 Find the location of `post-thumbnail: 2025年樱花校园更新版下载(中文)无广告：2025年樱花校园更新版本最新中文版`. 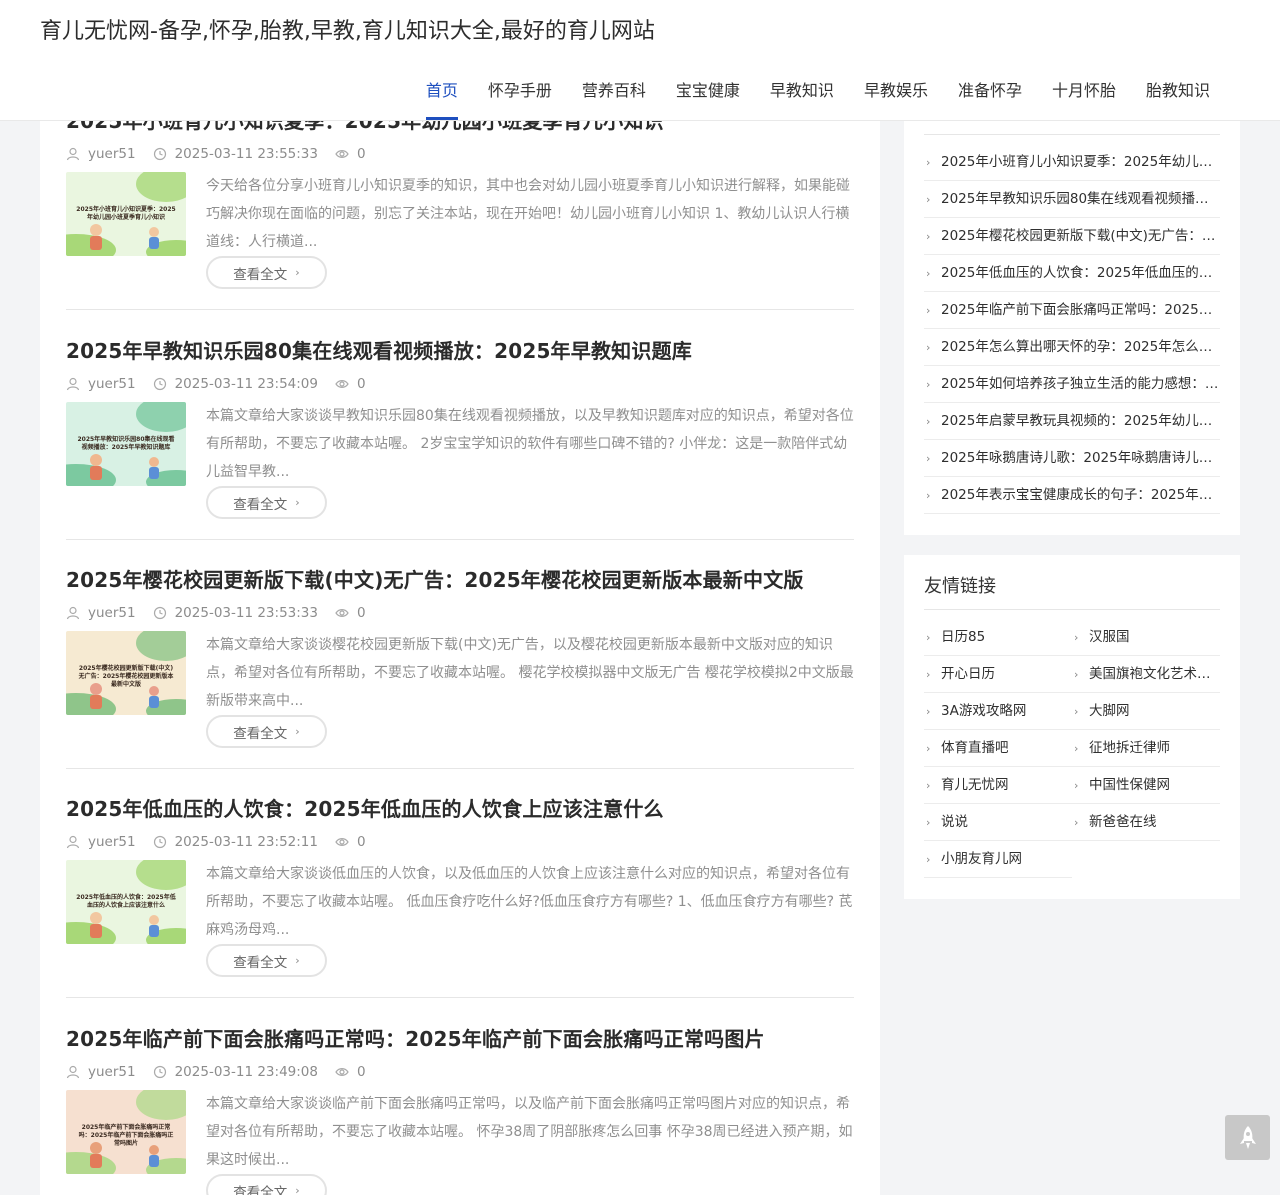

post-thumbnail: 2025年樱花校园更新版下载(中文)无广告：2025年樱花校园更新版本最新中文版 is located at coordinates (126, 673).